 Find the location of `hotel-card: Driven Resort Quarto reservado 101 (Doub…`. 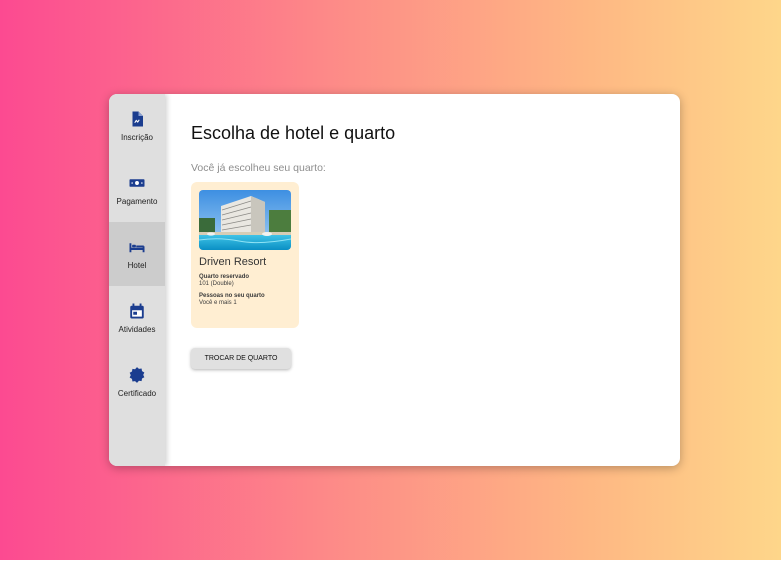

hotel-card: Driven Resort Quarto reservado 101 (Doub… is located at coordinates (245, 255).